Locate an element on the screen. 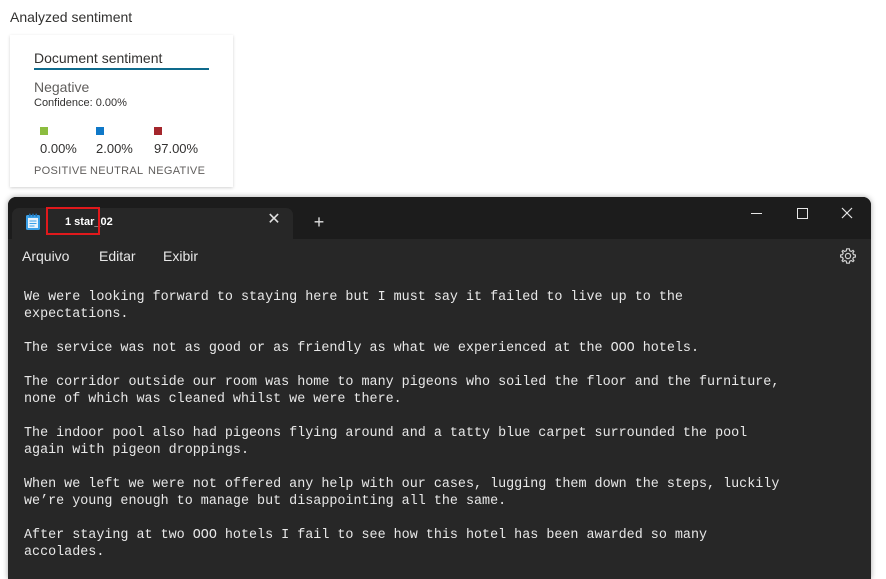 This screenshot has width=886, height=579. menu-editar: Editar is located at coordinates (117, 256).